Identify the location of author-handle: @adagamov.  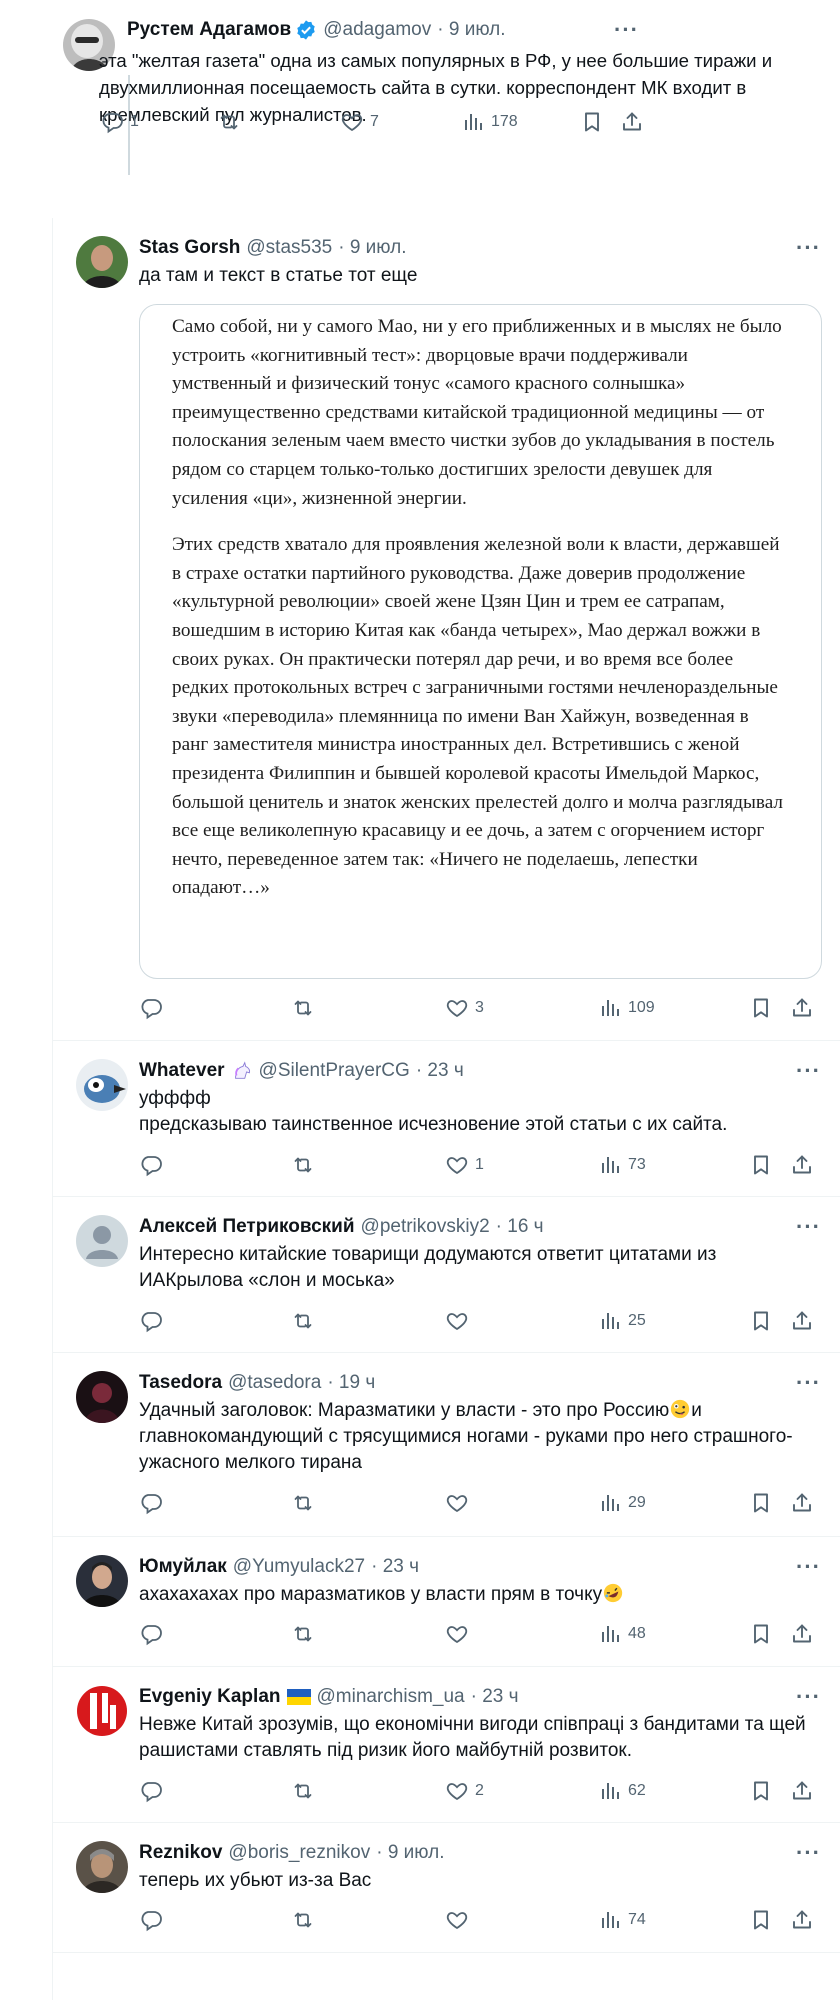
(377, 30).